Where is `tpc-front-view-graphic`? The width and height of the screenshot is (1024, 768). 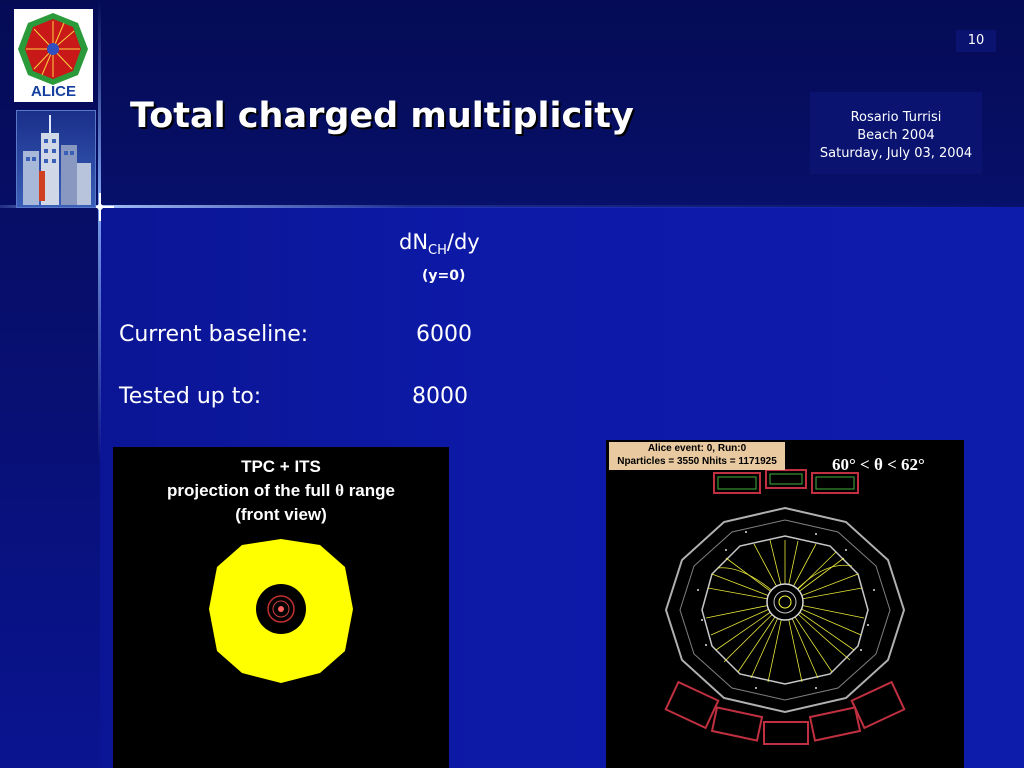
tpc-front-view-graphic is located at coordinates (281, 611).